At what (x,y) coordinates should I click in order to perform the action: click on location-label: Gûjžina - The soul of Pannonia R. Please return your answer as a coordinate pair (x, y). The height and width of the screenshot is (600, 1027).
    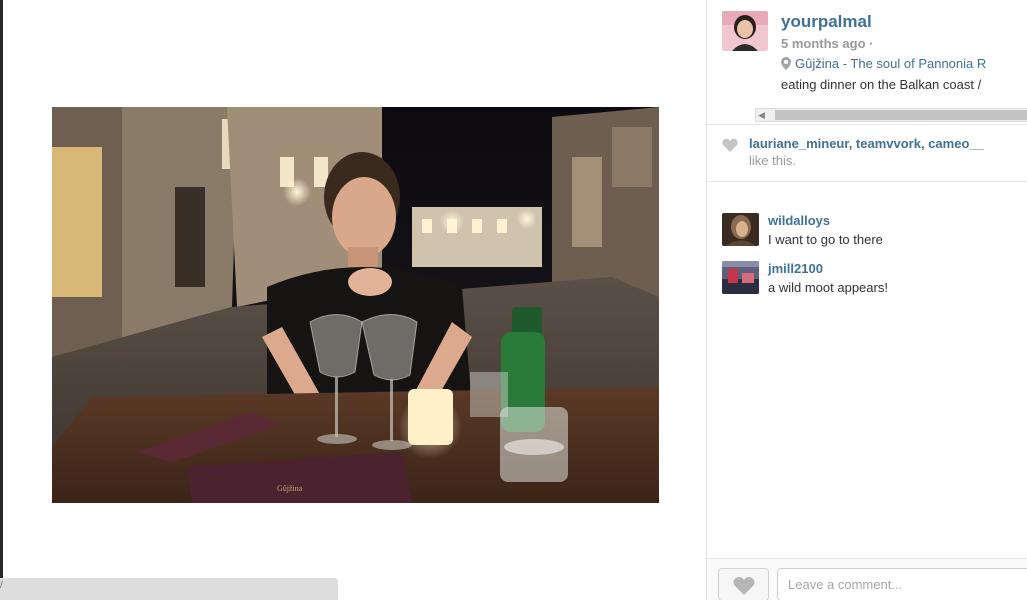
    Looking at the image, I should click on (891, 63).